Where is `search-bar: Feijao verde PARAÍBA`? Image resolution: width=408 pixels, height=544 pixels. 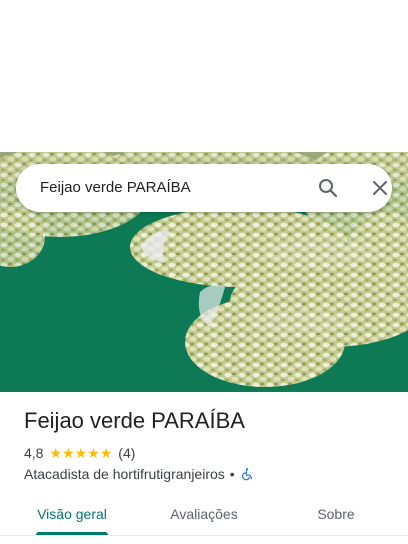
search-bar: Feijao verde PARAÍBA is located at coordinates (204, 188).